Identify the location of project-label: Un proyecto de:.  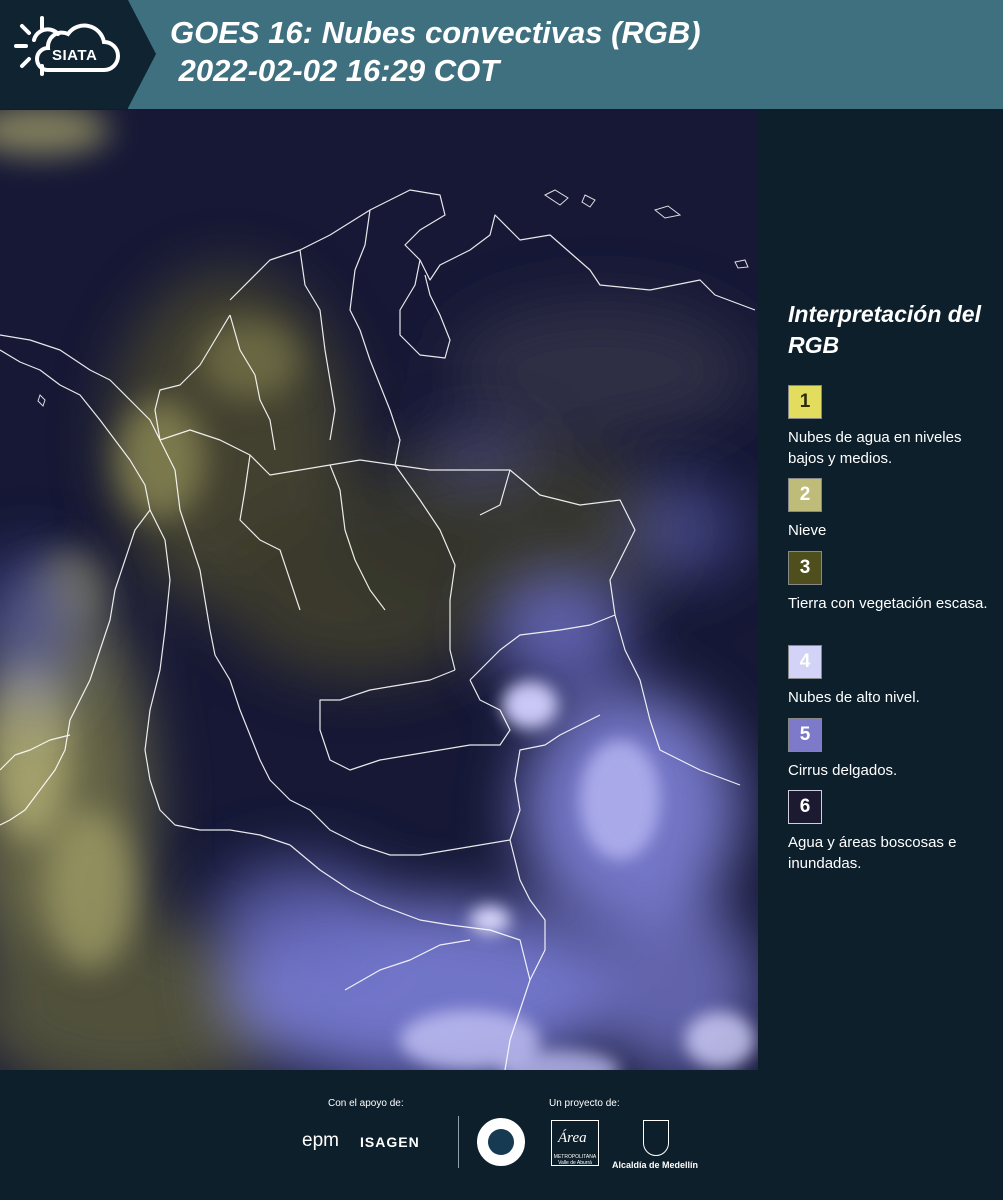
(584, 1103).